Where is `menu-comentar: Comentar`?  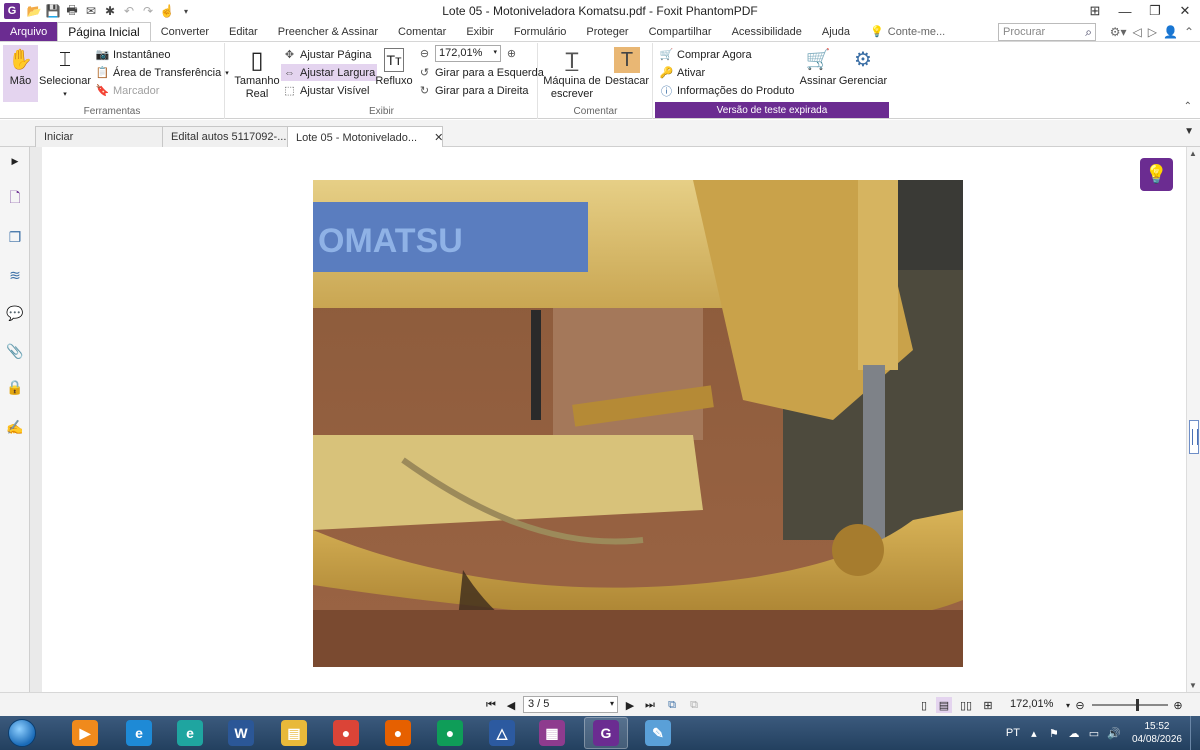
menu-comentar: Comentar is located at coordinates (422, 31).